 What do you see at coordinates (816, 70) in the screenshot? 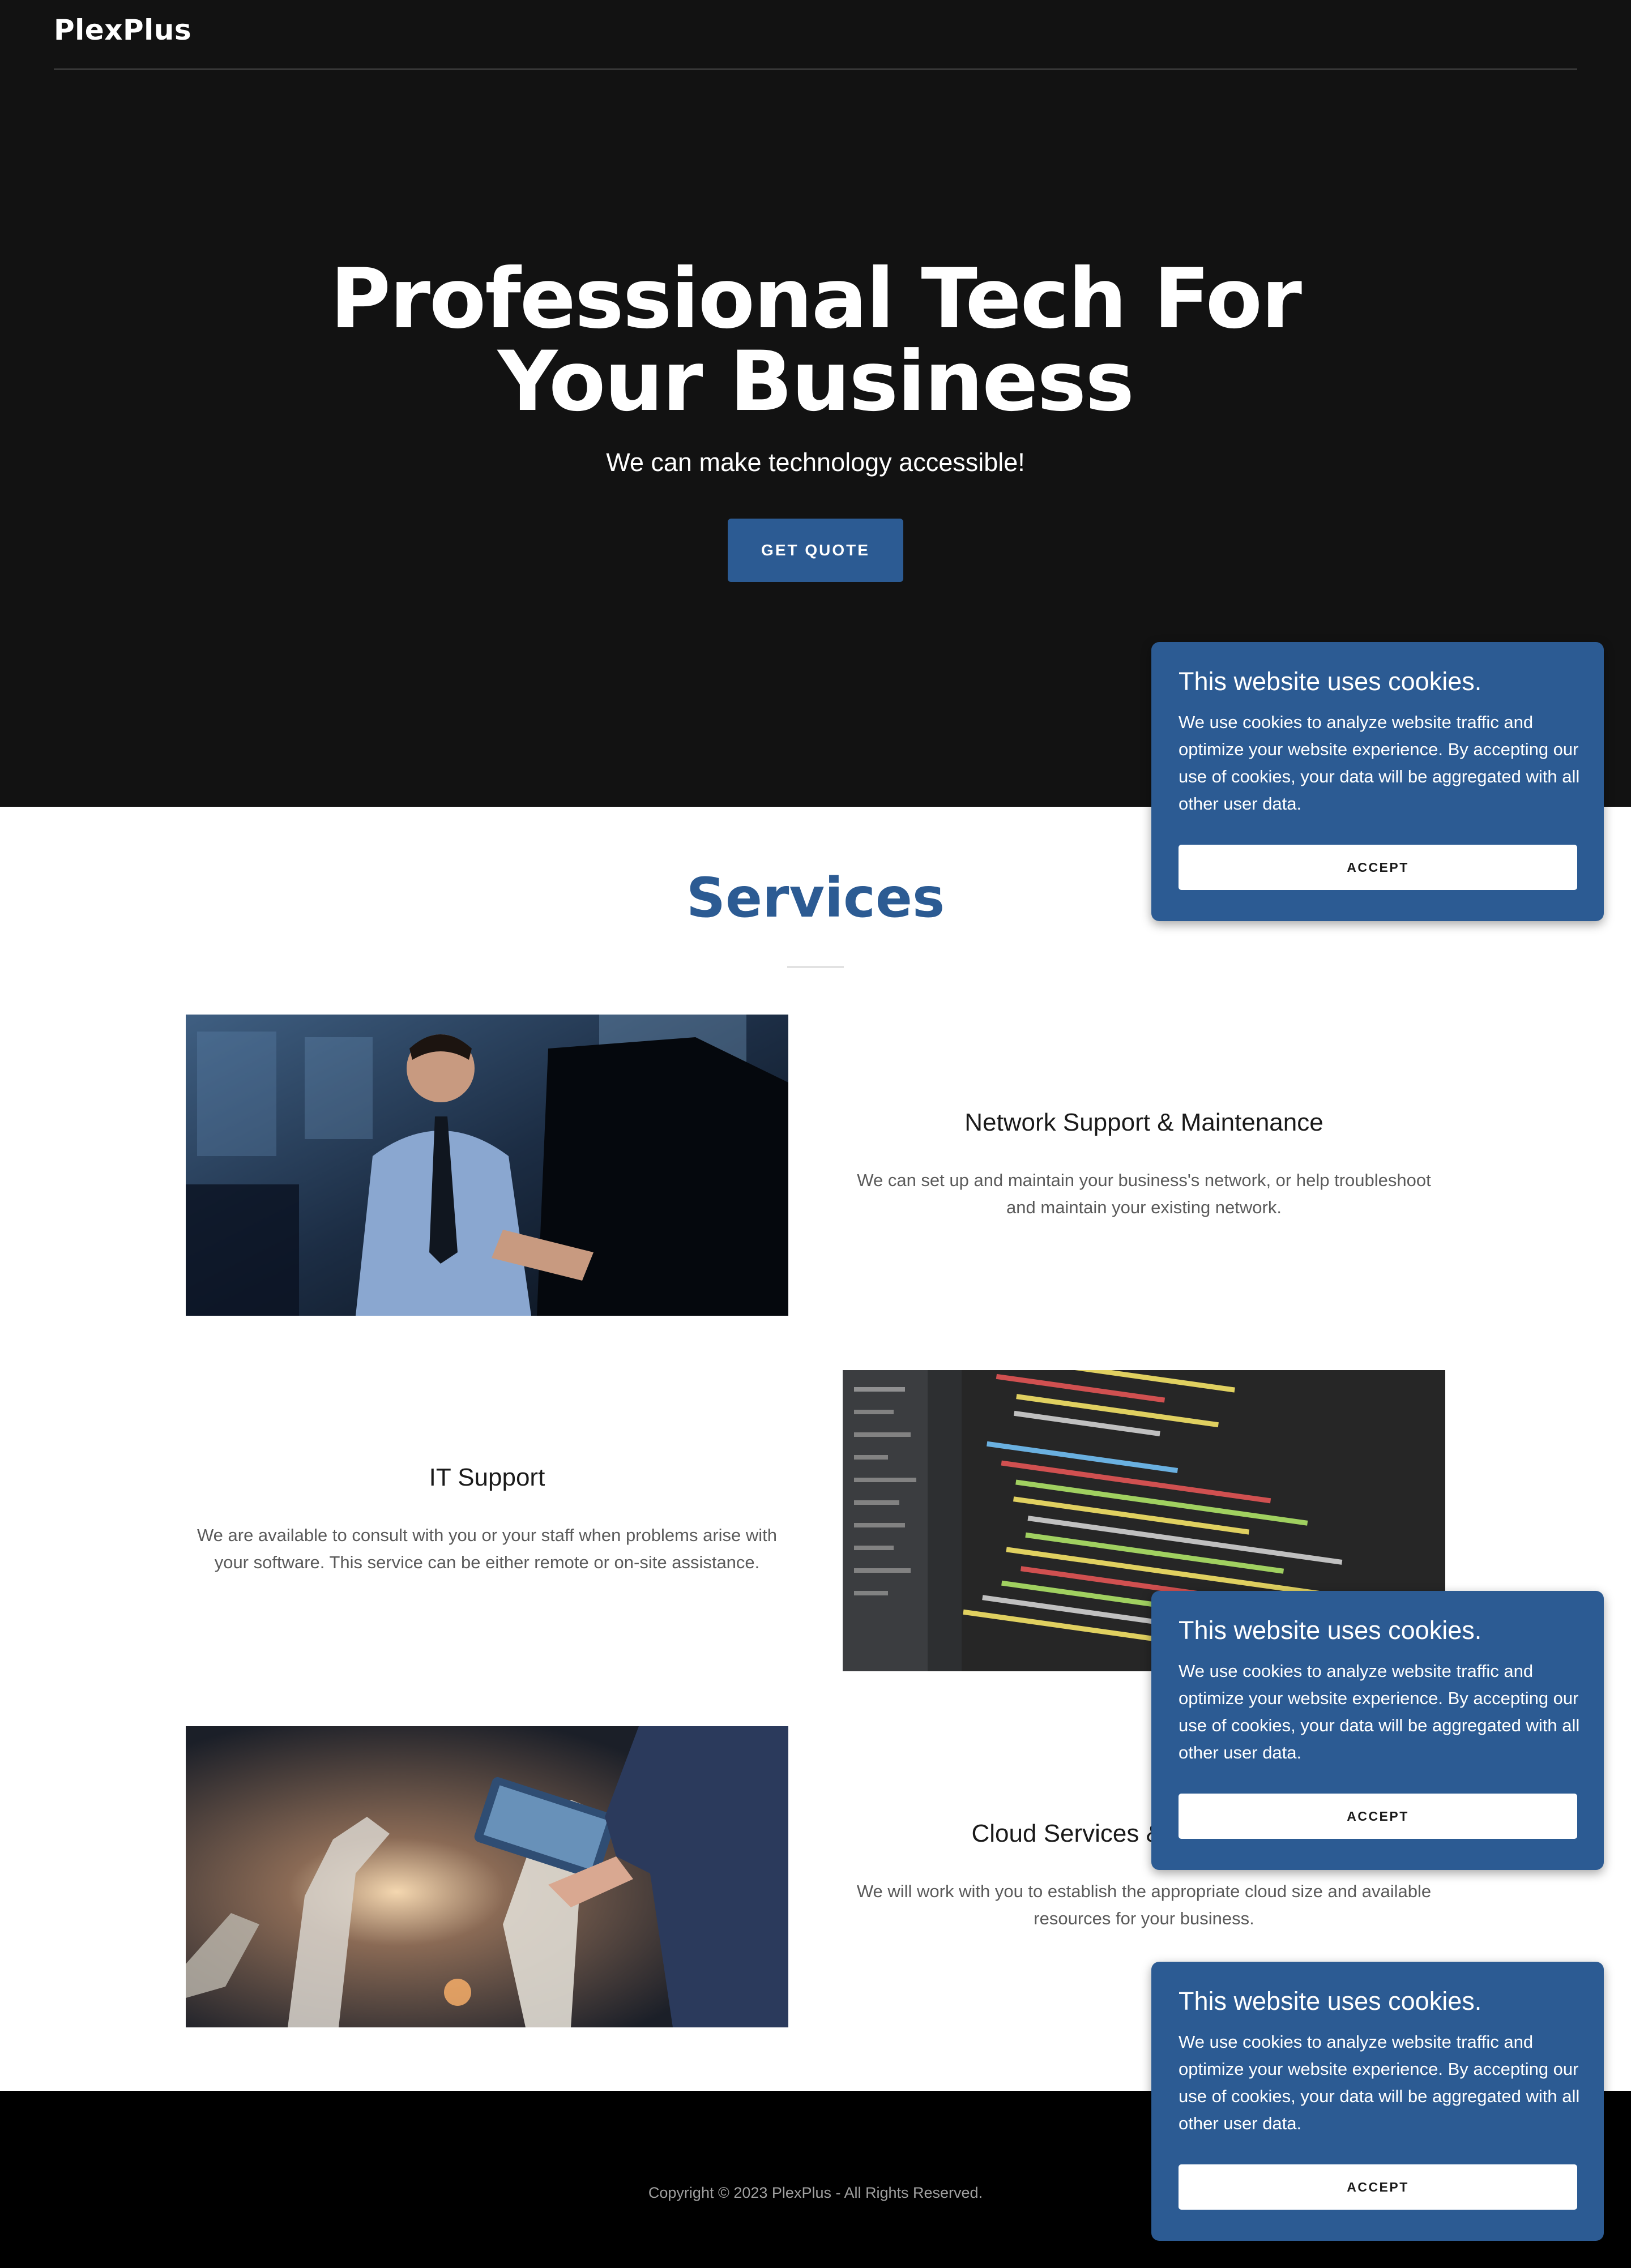
I see `header-divider` at bounding box center [816, 70].